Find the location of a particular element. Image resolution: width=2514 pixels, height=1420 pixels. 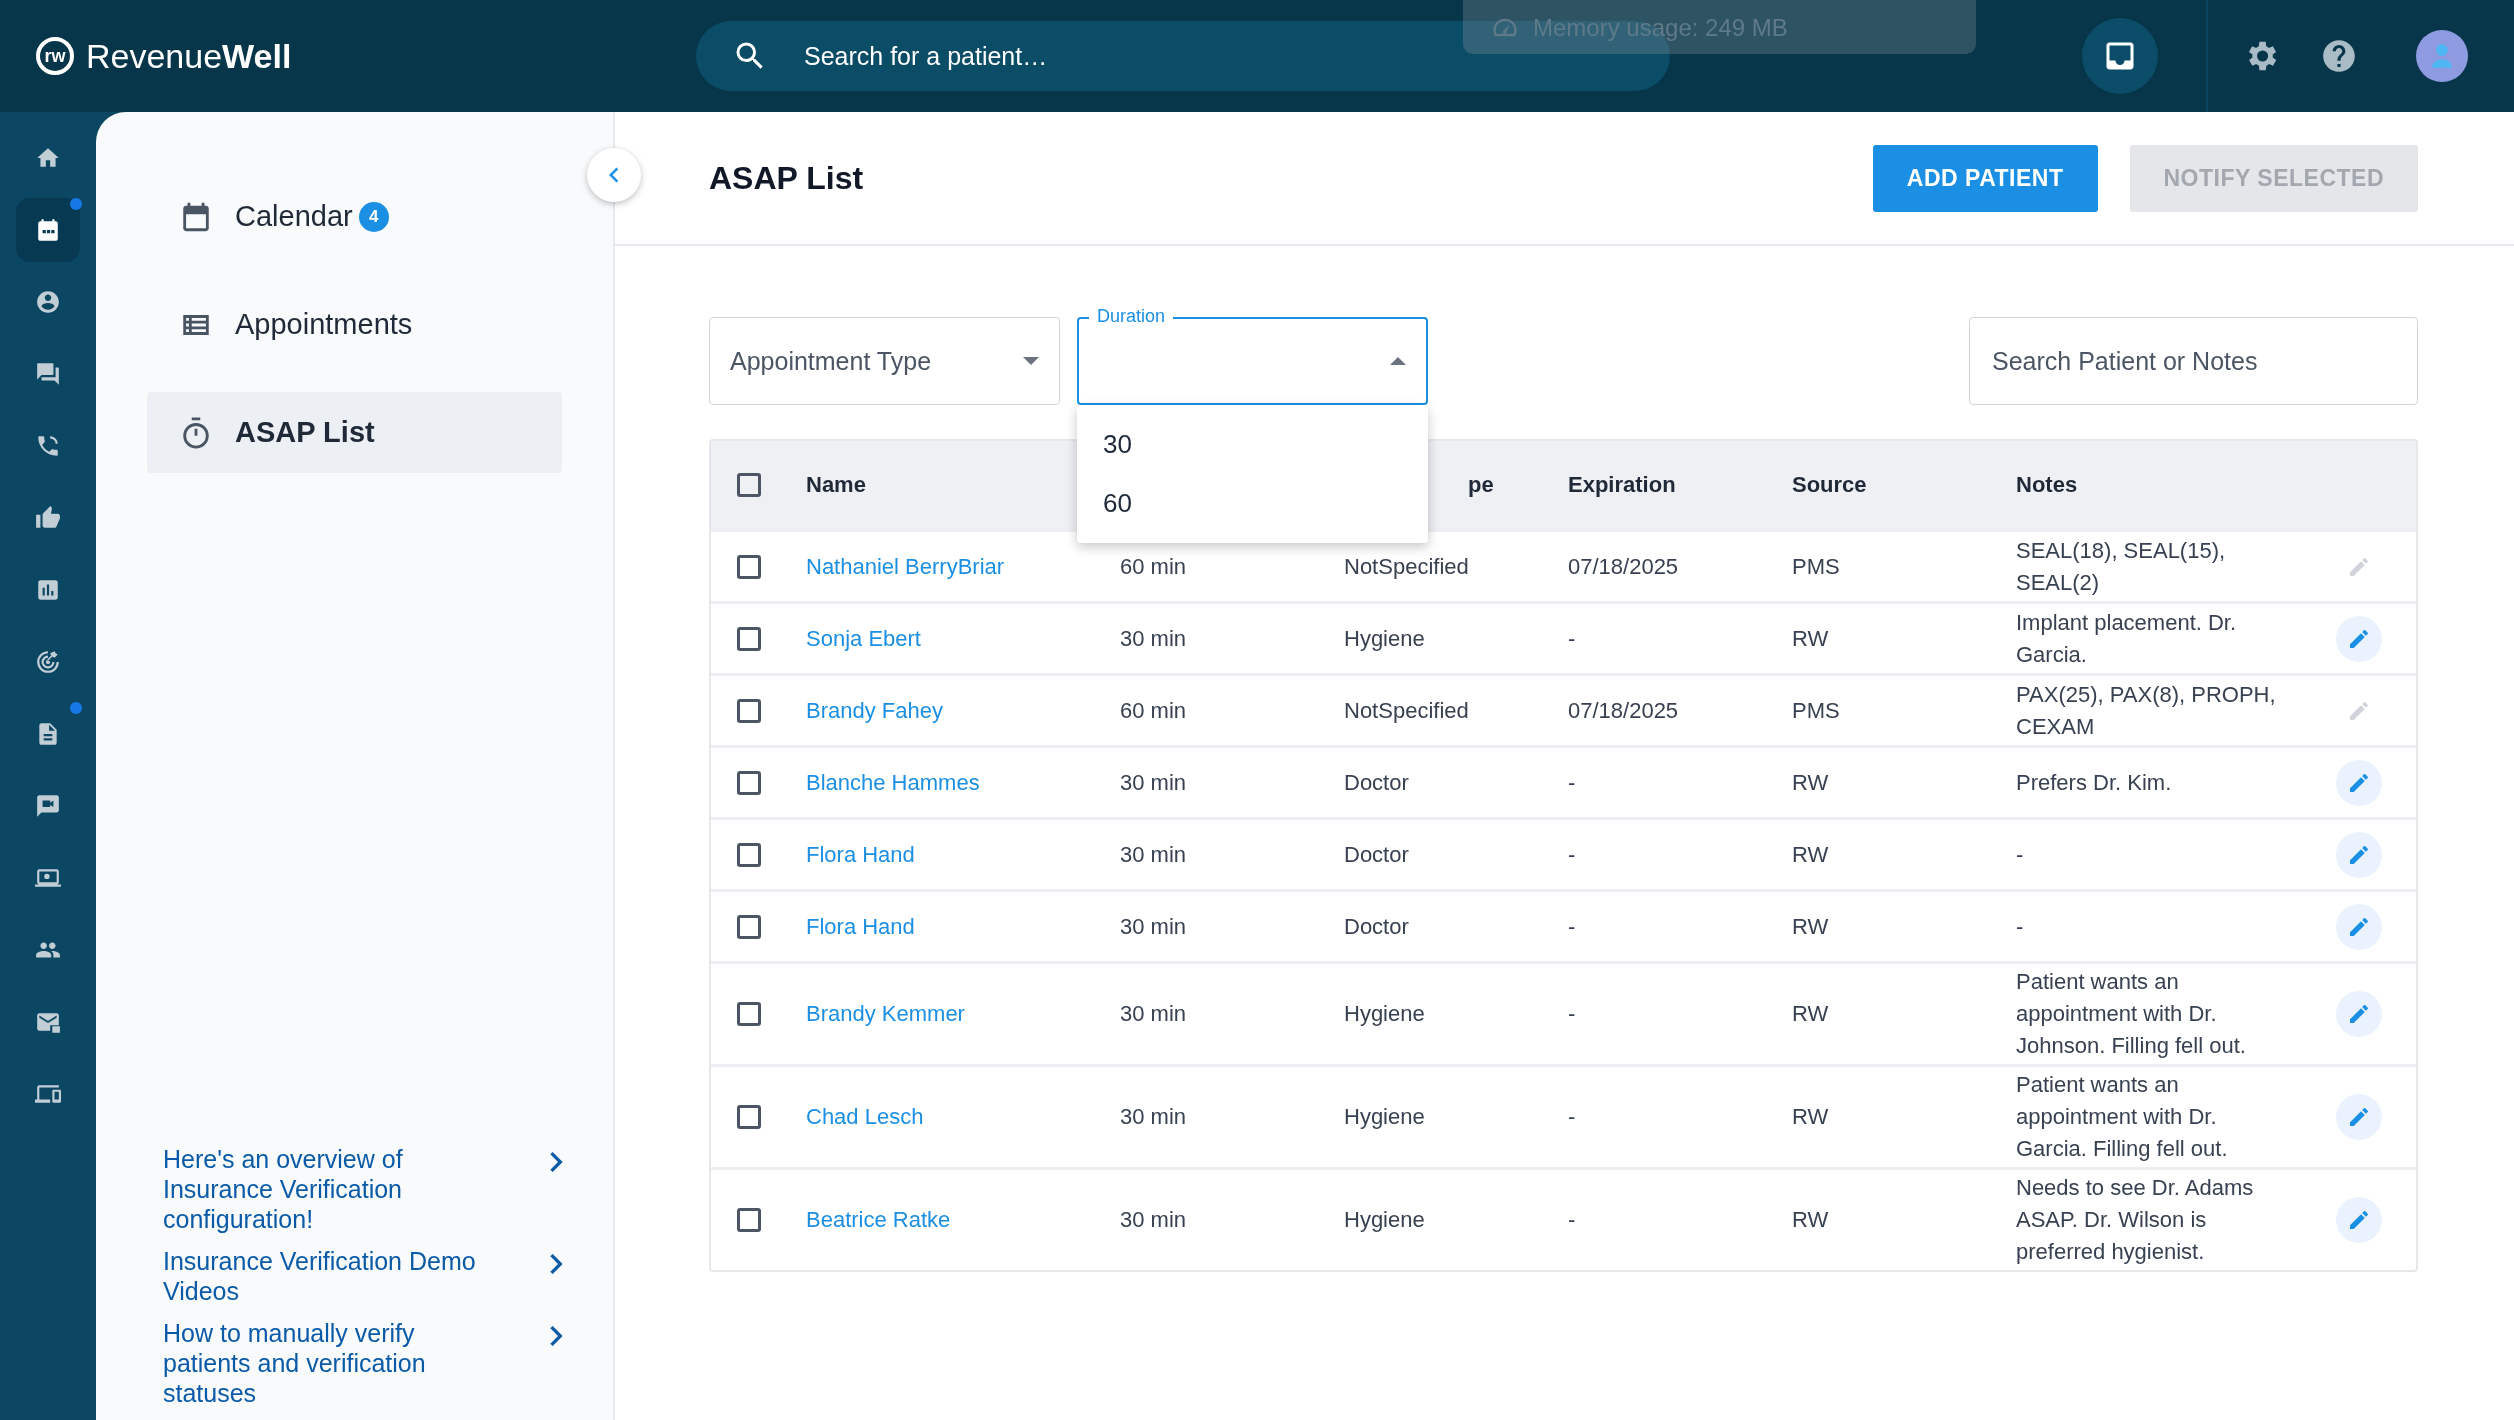

action-button: ADD PATIENT is located at coordinates (1985, 178).